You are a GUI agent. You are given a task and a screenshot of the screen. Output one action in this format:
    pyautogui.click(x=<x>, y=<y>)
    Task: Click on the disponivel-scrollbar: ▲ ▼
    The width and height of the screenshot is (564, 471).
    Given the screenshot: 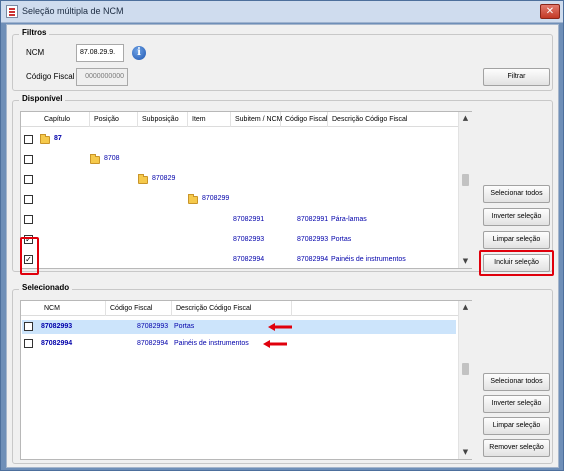 What is the action you would take?
    pyautogui.click(x=465, y=190)
    